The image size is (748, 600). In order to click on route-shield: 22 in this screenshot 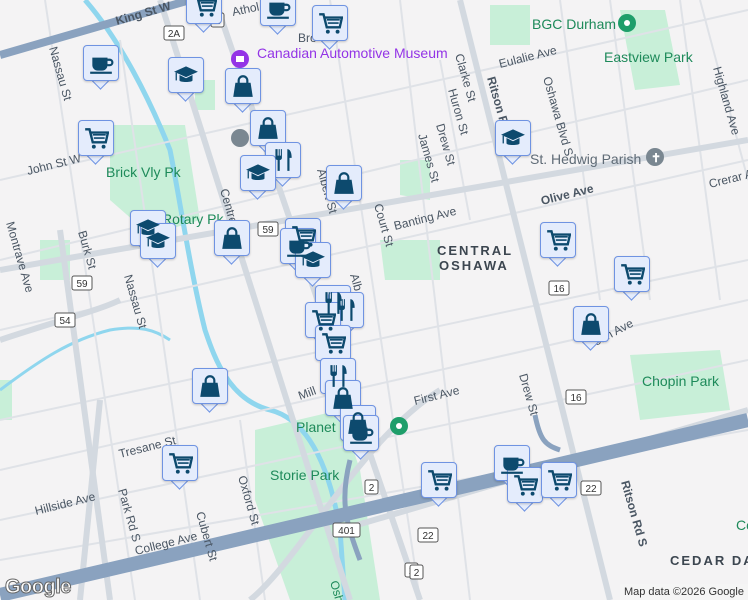, I will do `click(591, 488)`.